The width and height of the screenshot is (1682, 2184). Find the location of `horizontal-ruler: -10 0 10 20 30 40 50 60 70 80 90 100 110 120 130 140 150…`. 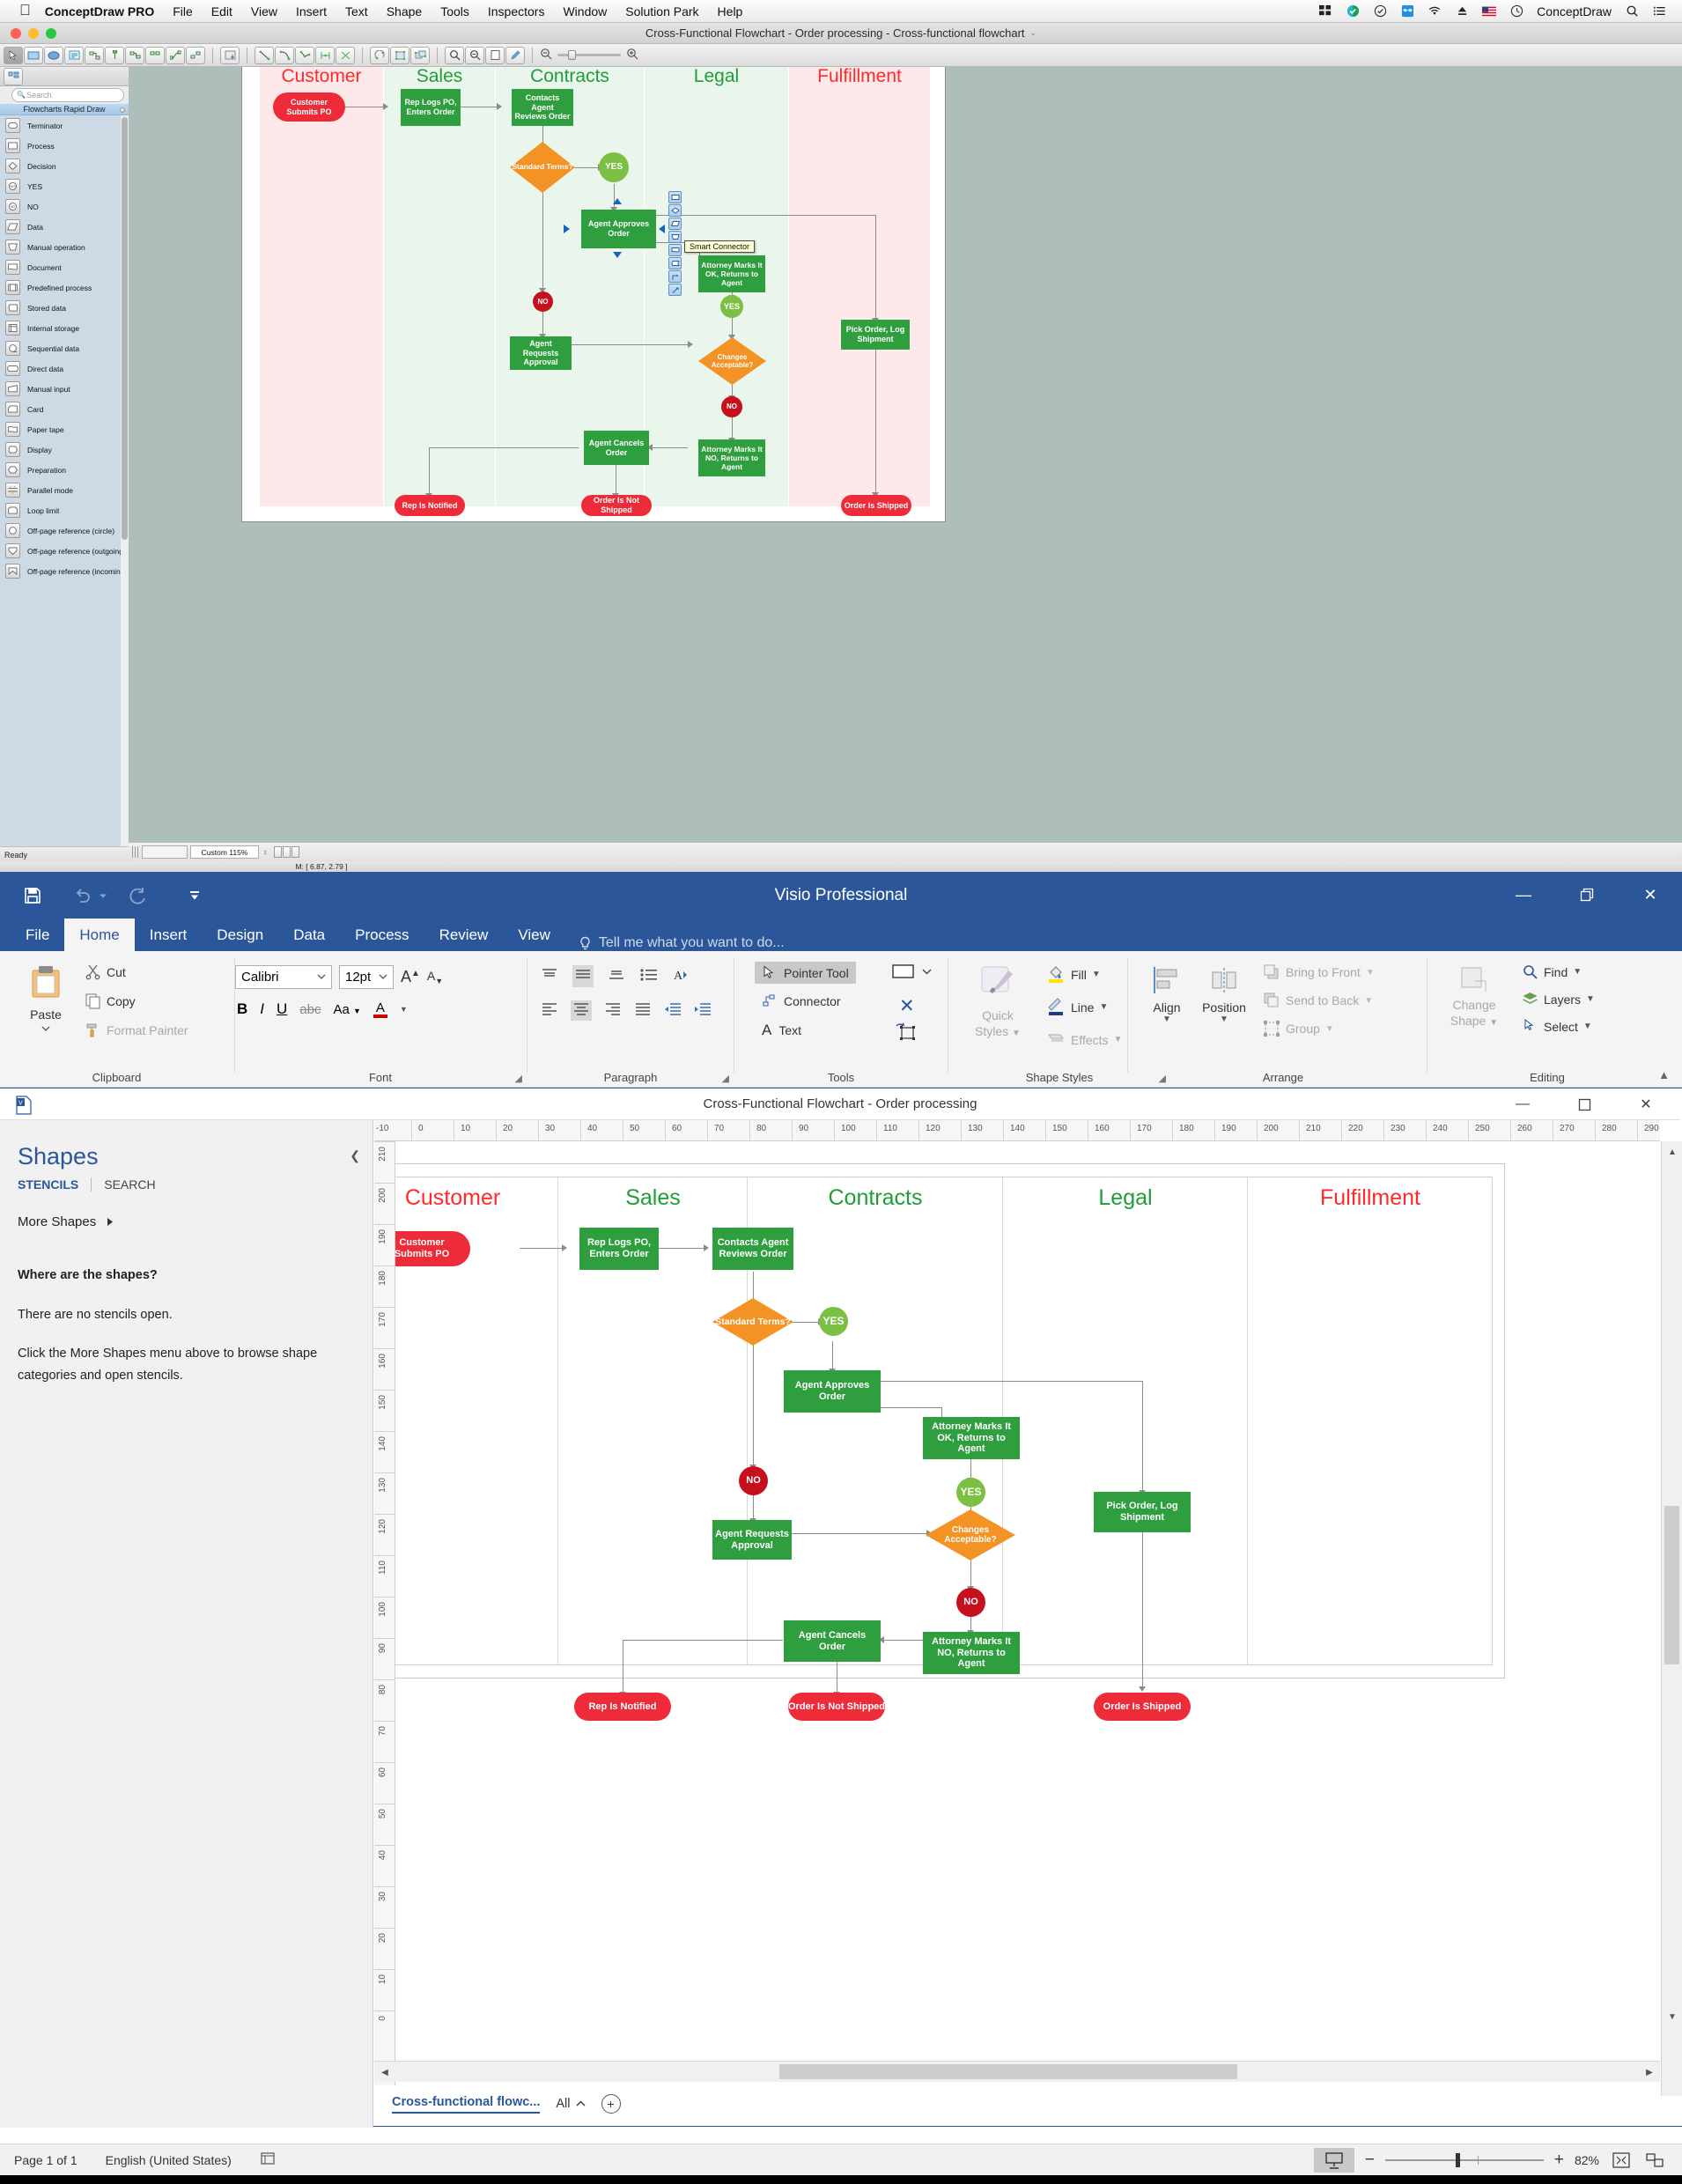

horizontal-ruler: -10 0 10 20 30 40 50 60 70 80 90 100 110 120 130 140 150… is located at coordinates (1017, 1130).